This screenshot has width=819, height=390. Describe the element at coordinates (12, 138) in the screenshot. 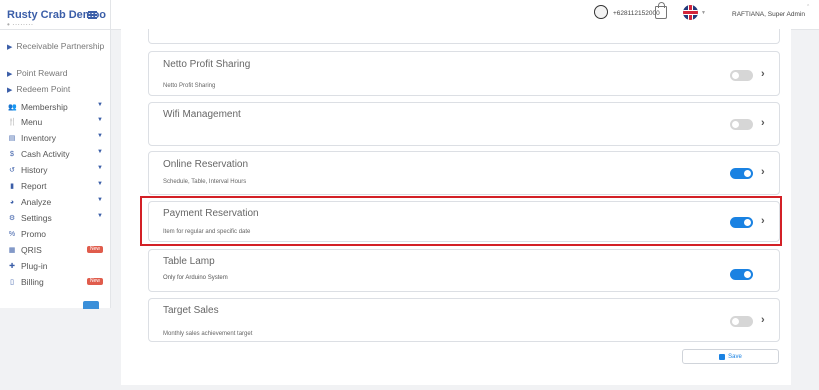

I see `box-icon: ▤` at that location.